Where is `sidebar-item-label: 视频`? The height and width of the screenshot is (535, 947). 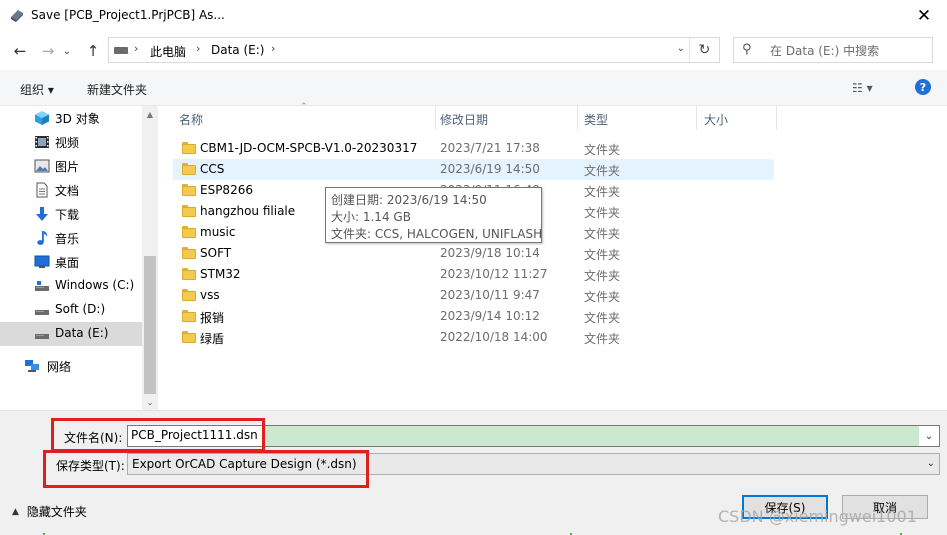 sidebar-item-label: 视频 is located at coordinates (67, 143).